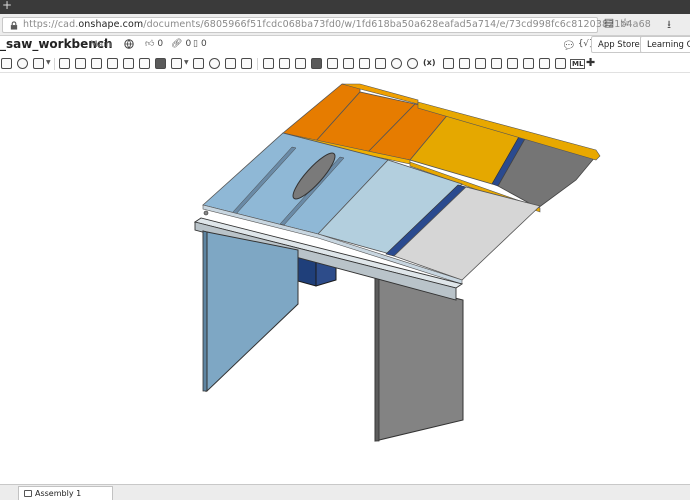 The image size is (690, 500). I want to click on offset-surface-tool-icon, so click(396, 63).